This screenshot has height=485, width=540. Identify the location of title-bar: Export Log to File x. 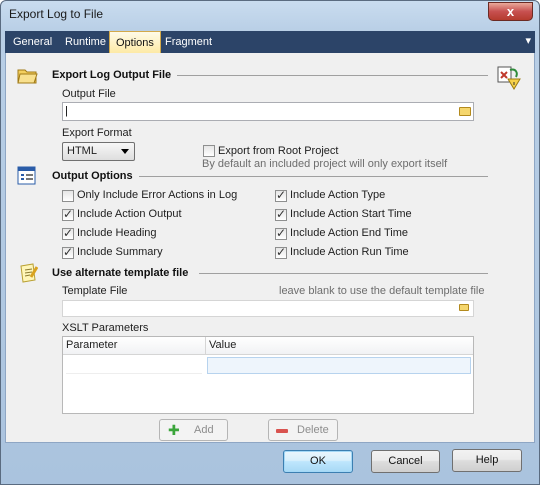
(270, 15).